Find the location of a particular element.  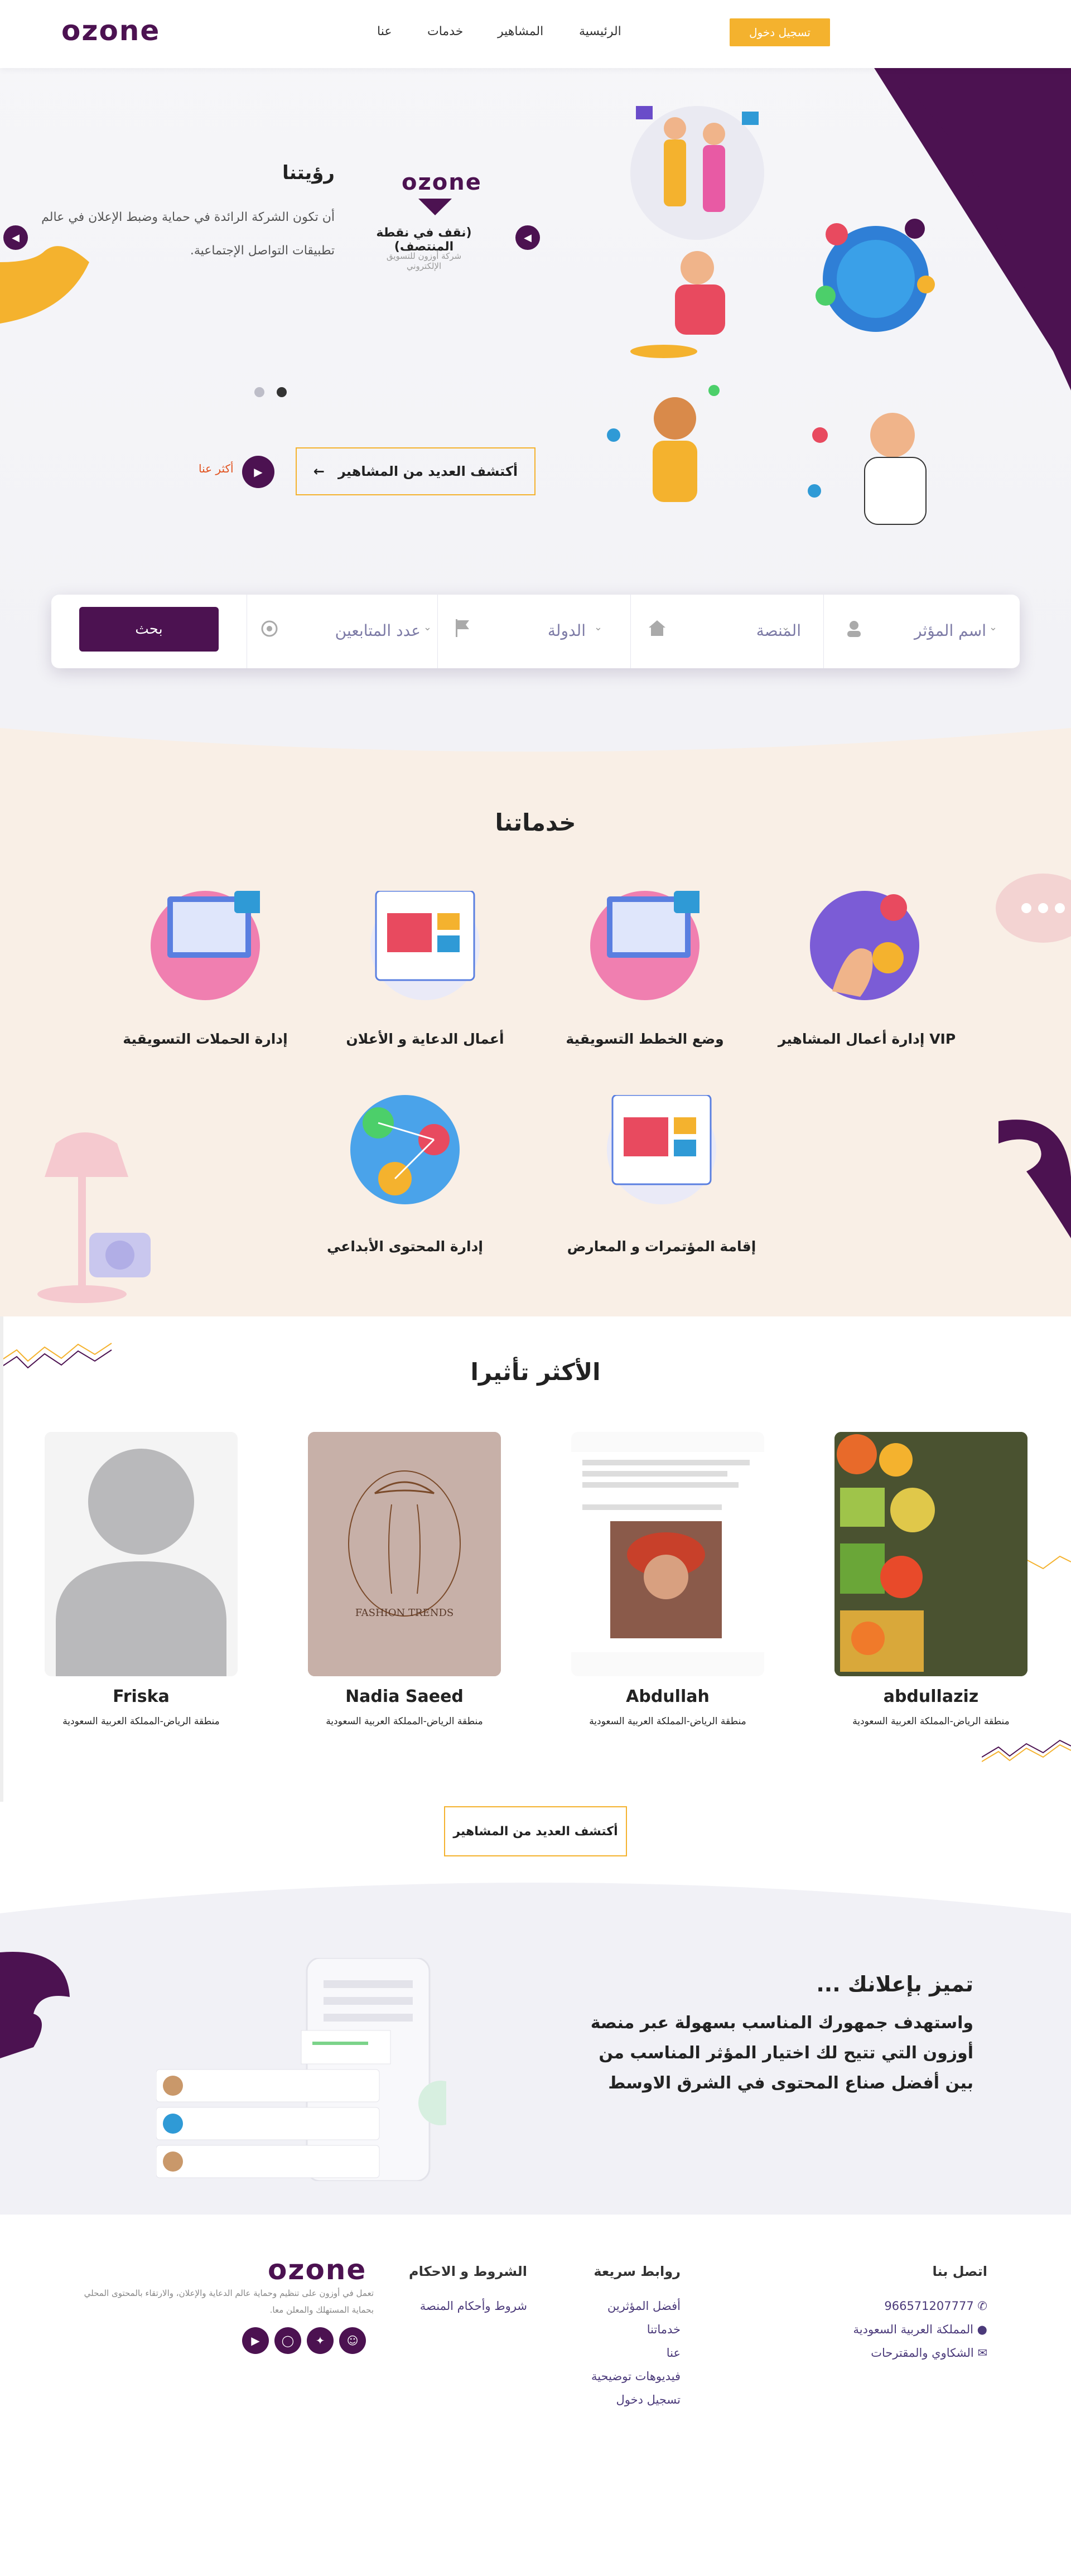

globe-illustration is located at coordinates (876, 275).